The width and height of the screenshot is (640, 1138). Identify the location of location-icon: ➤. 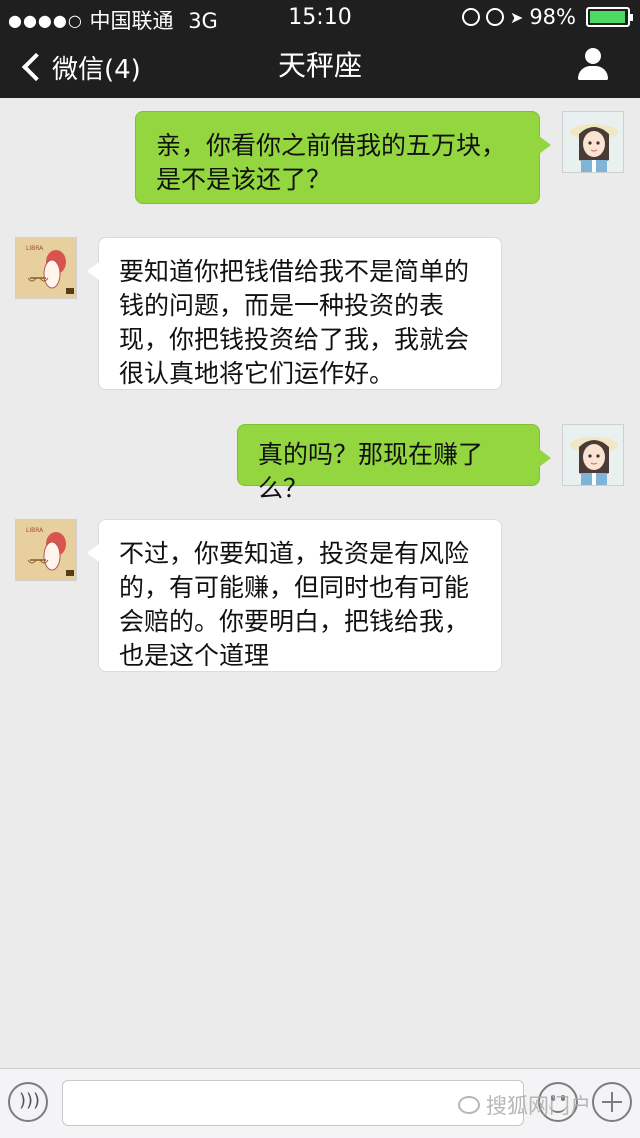
(516, 17).